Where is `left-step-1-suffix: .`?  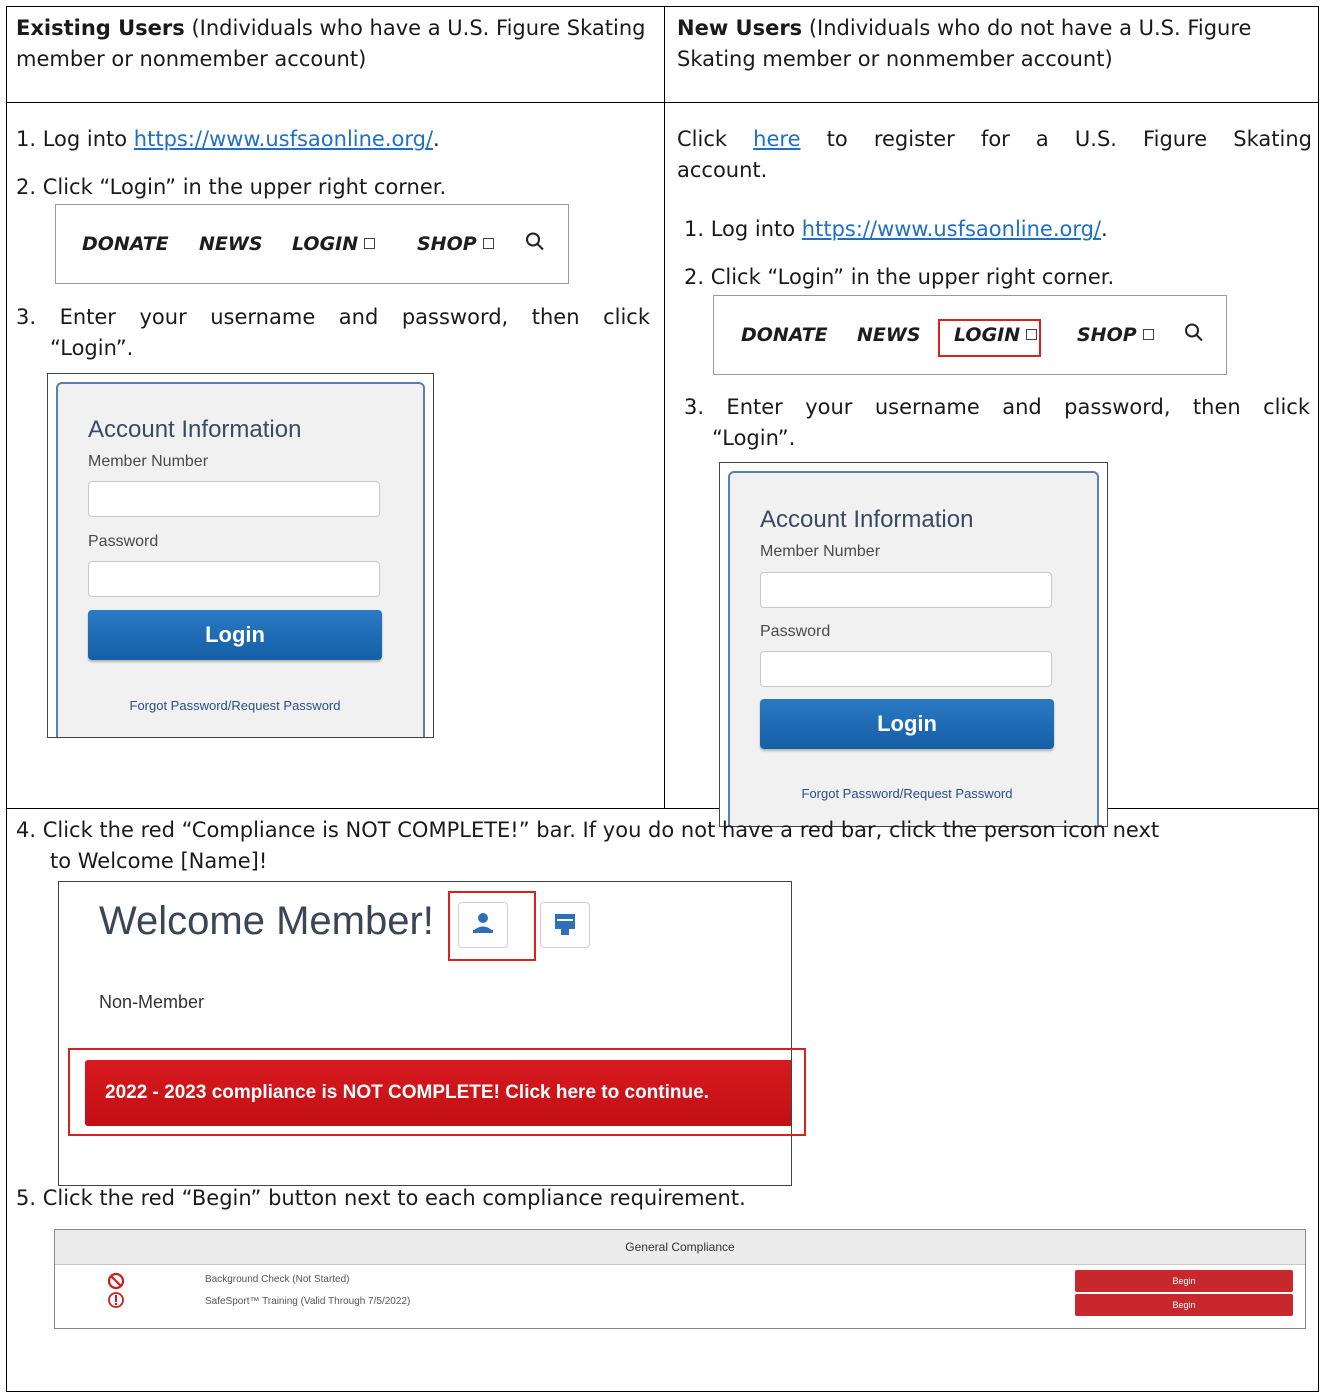 left-step-1-suffix: . is located at coordinates (436, 139).